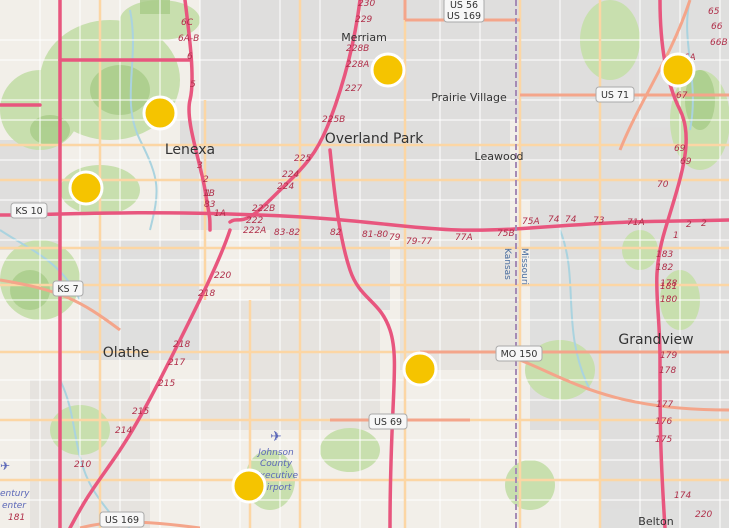 The width and height of the screenshot is (729, 528). I want to click on route-shield-mo150: MO 150, so click(519, 353).